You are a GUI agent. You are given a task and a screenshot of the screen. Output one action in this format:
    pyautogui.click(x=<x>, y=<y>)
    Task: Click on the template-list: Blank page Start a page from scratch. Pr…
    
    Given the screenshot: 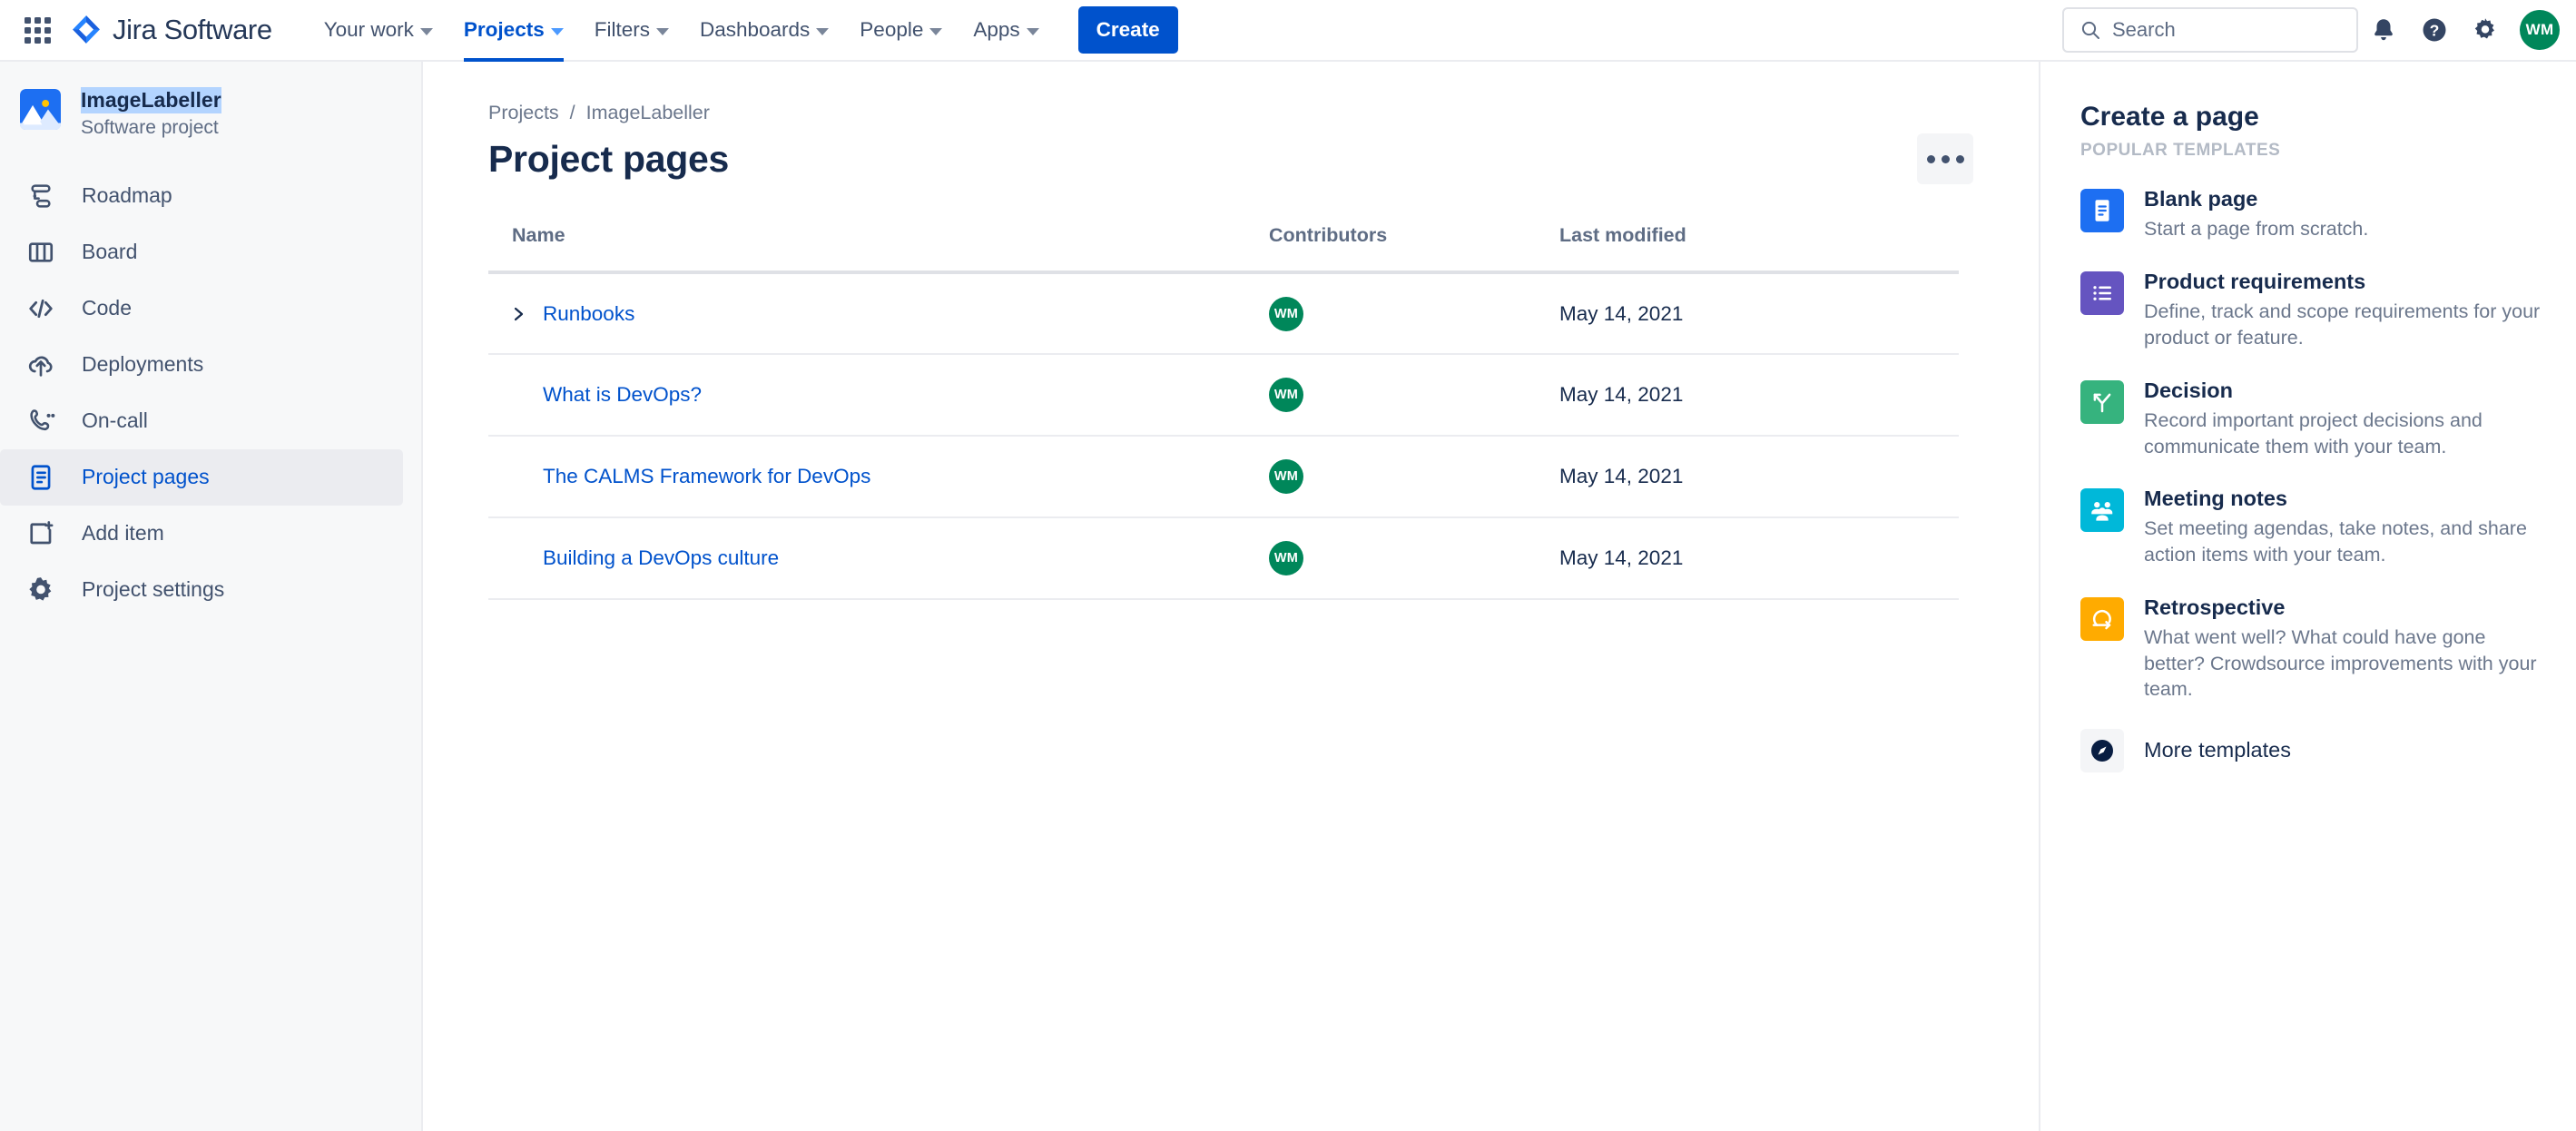 What is the action you would take?
    pyautogui.click(x=2312, y=479)
    